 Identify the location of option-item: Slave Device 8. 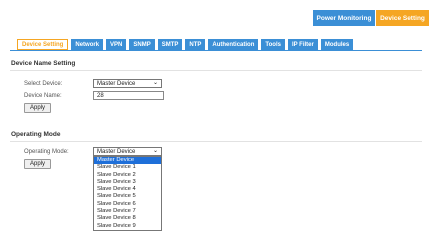
(127, 218).